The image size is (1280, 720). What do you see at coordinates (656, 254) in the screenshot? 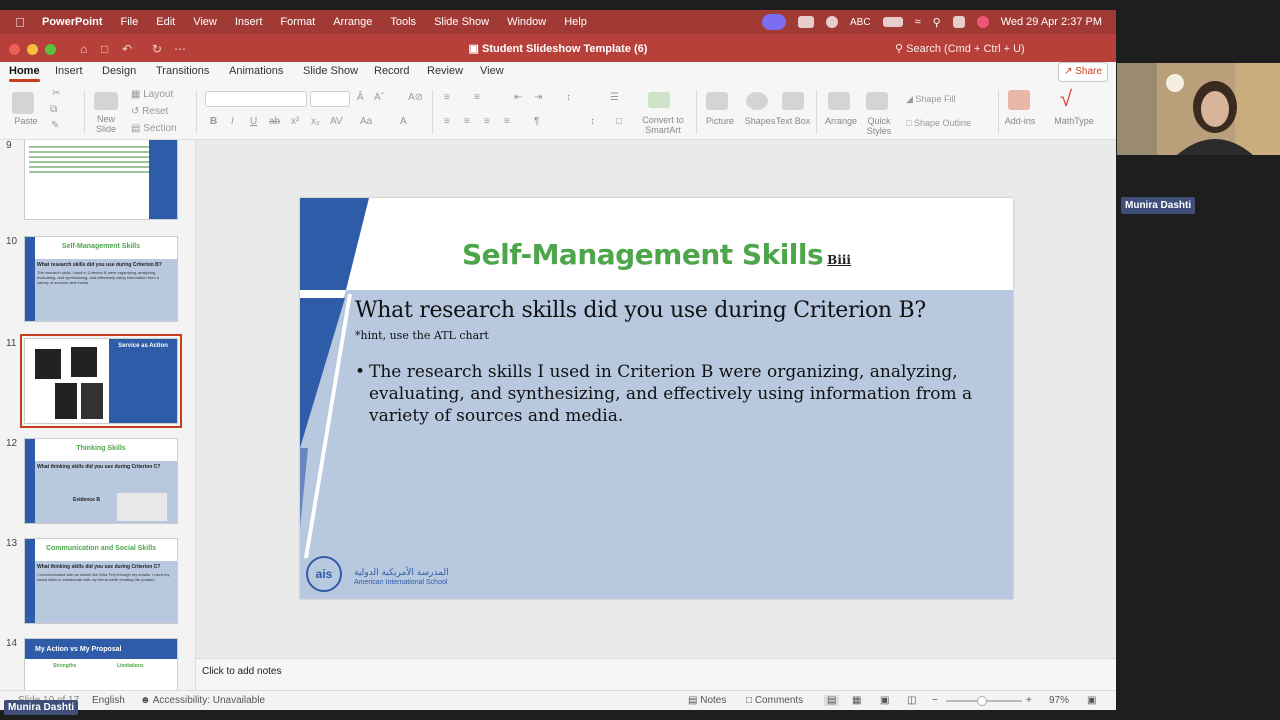
I see `slide-title: Self-Management Skills Biii` at bounding box center [656, 254].